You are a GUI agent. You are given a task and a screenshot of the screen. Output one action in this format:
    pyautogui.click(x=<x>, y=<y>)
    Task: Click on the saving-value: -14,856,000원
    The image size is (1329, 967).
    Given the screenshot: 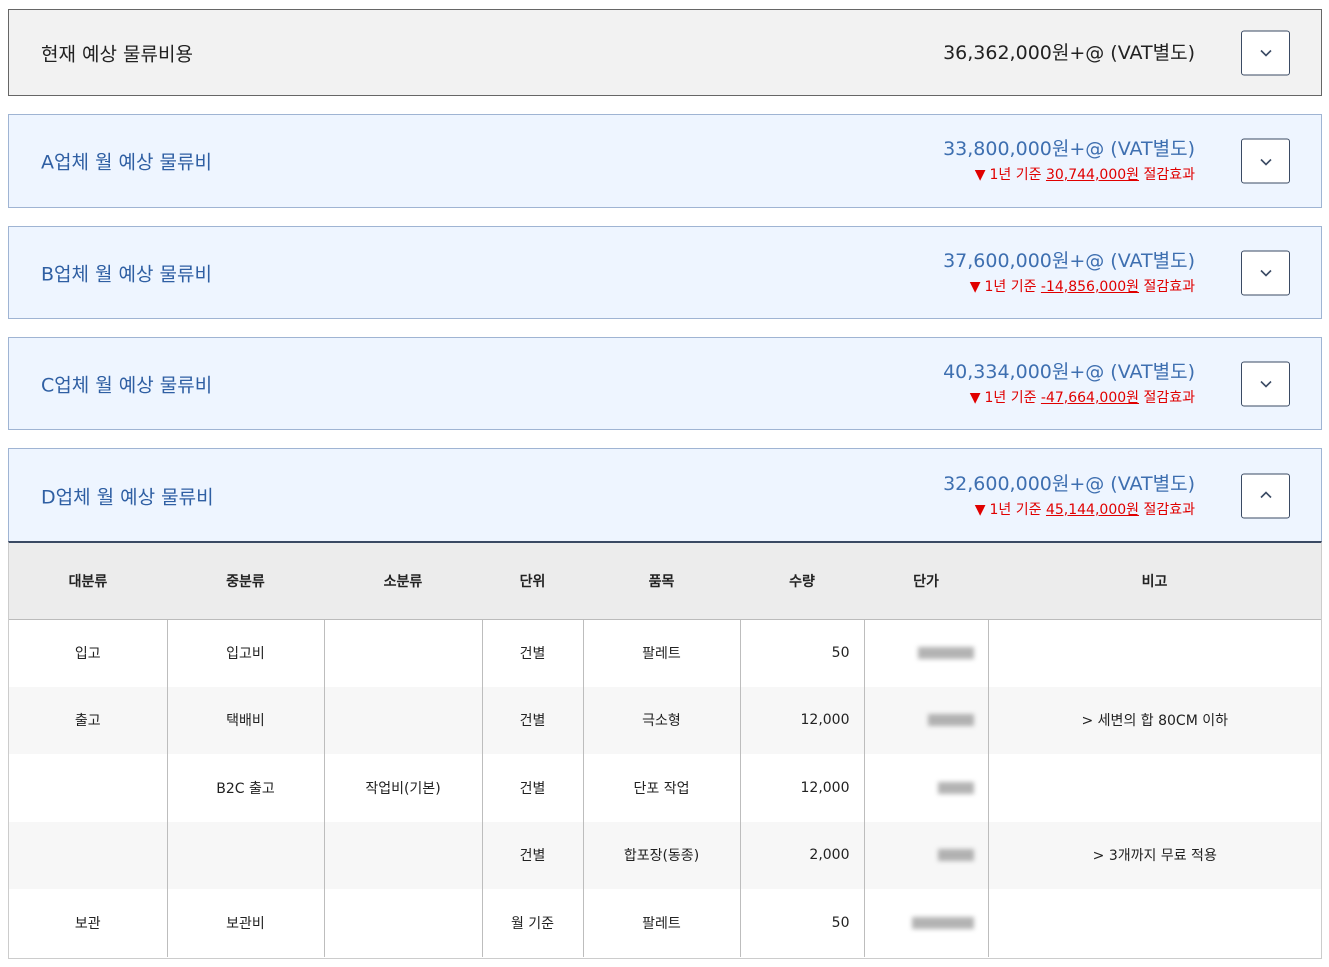 What is the action you would take?
    pyautogui.click(x=1090, y=286)
    